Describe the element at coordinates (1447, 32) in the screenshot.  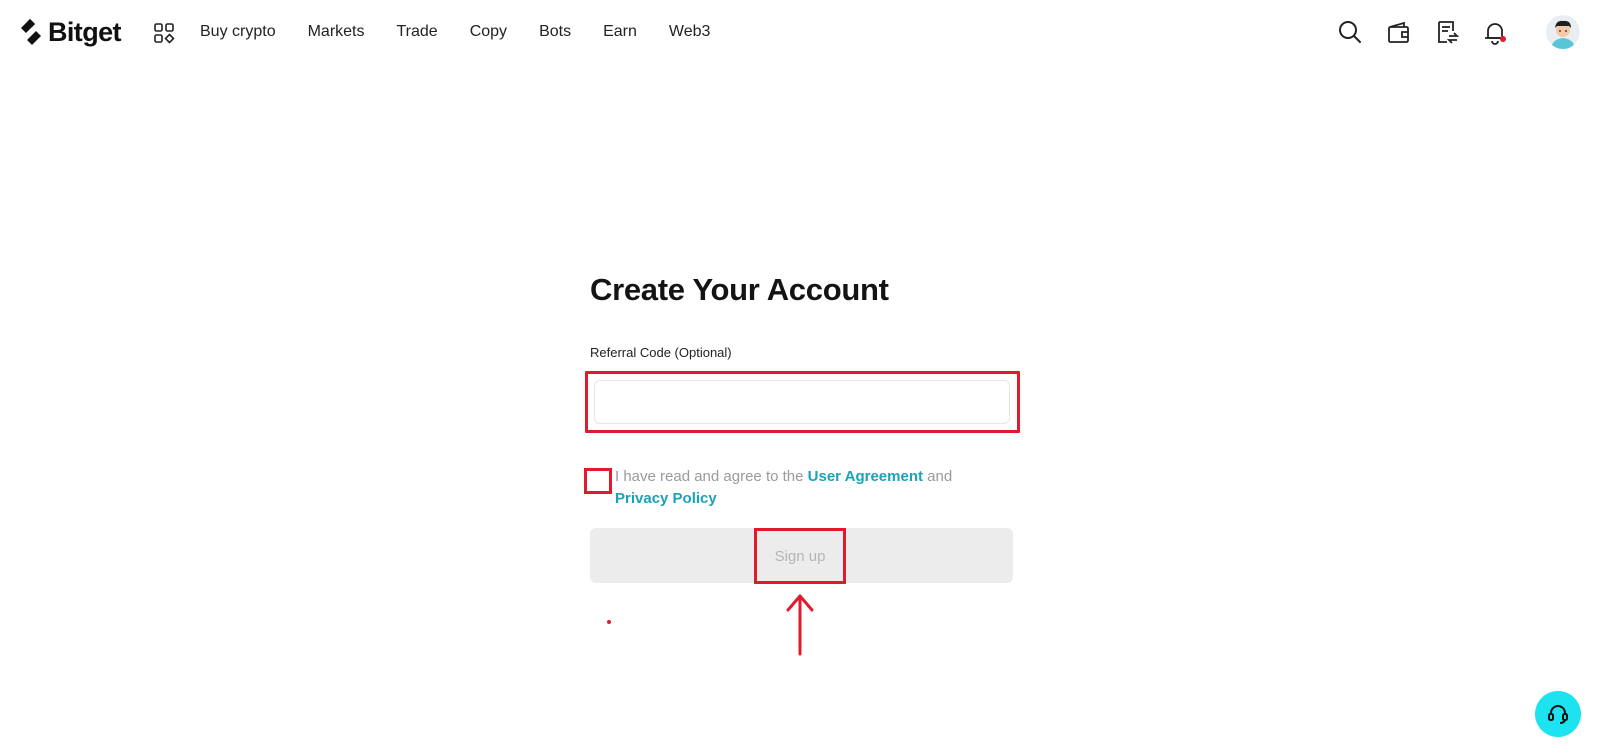
I see `orders-icon` at that location.